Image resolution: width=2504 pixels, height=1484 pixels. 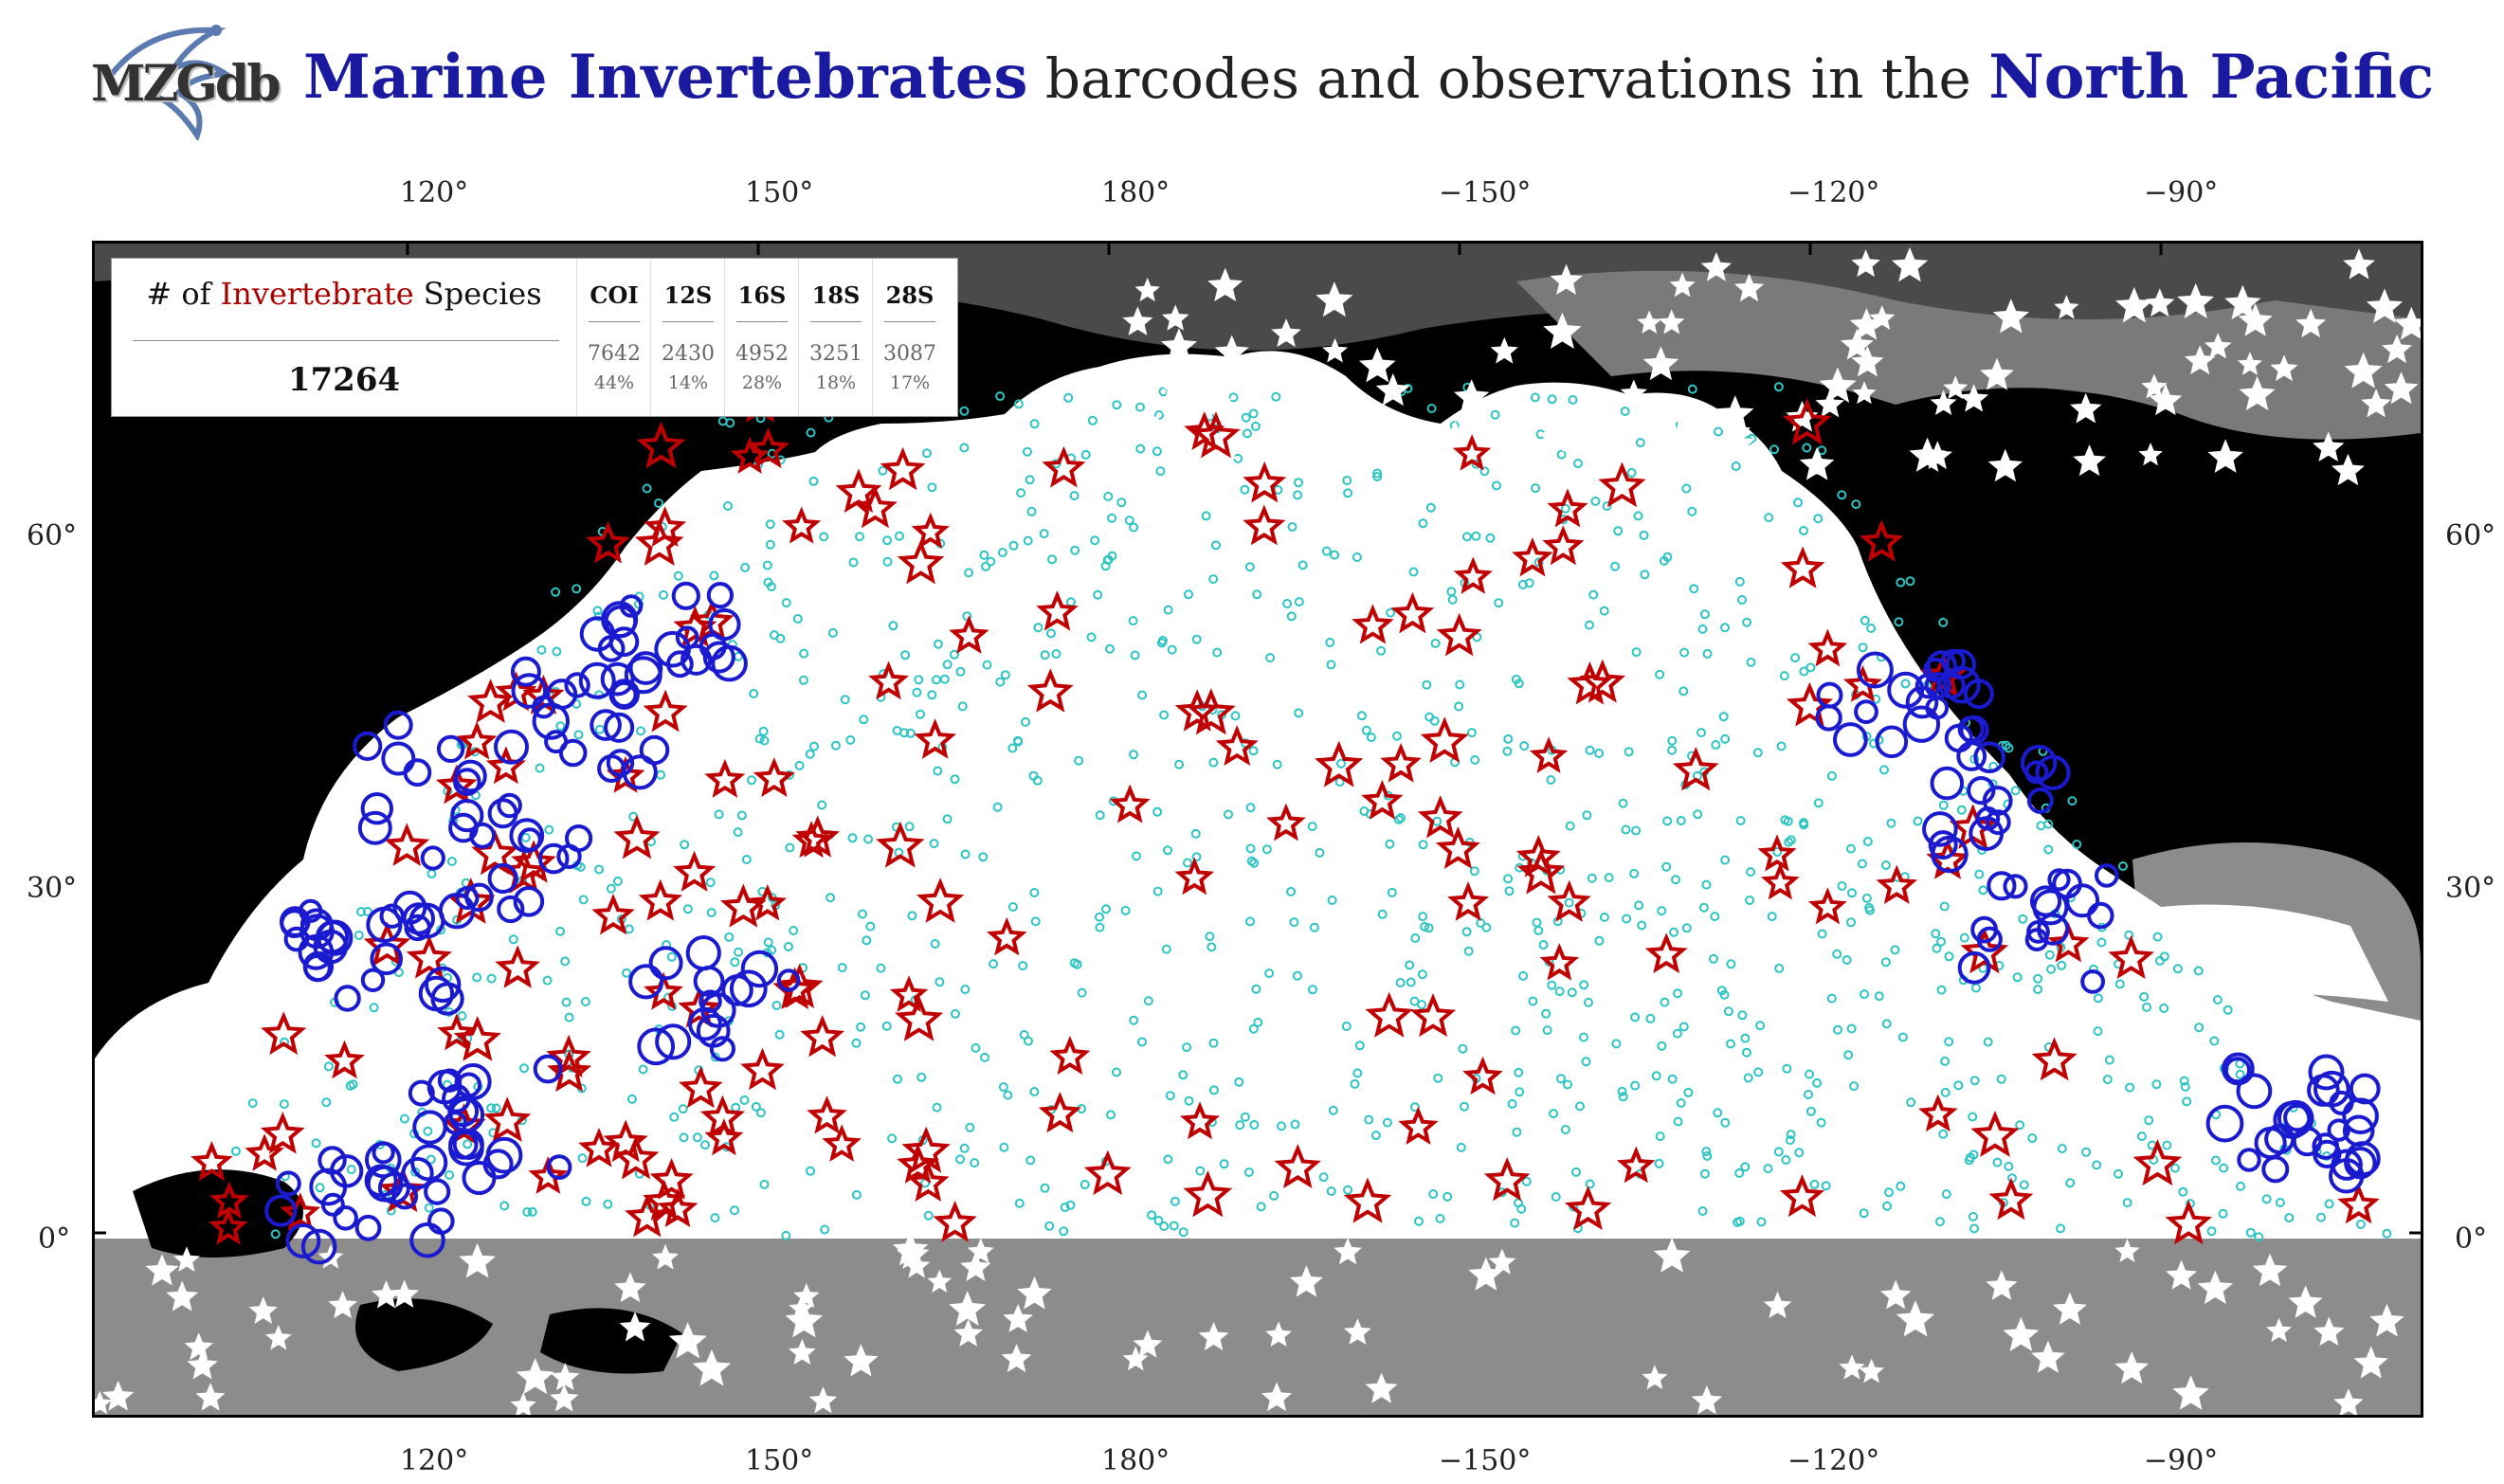 I want to click on left-lat-label: 30°, so click(x=52, y=888).